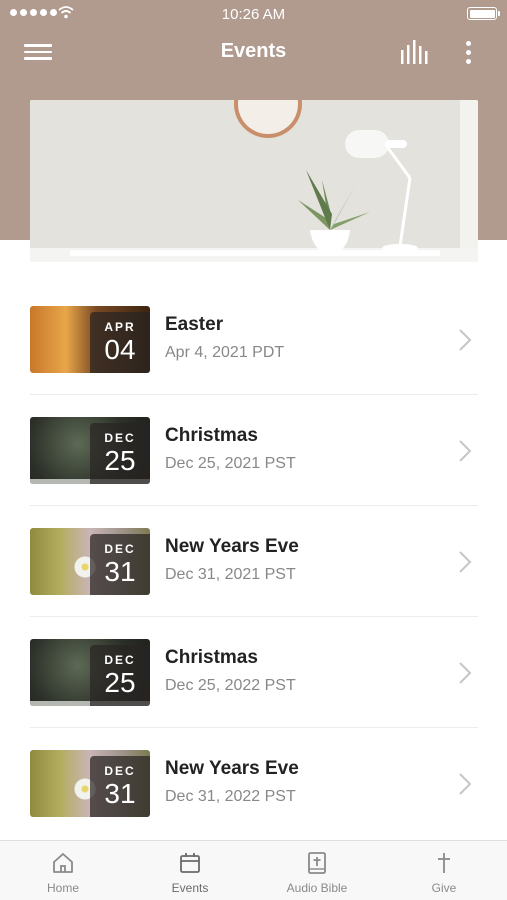 Image resolution: width=507 pixels, height=900 pixels. I want to click on status-time: 10:26 AM, so click(253, 14).